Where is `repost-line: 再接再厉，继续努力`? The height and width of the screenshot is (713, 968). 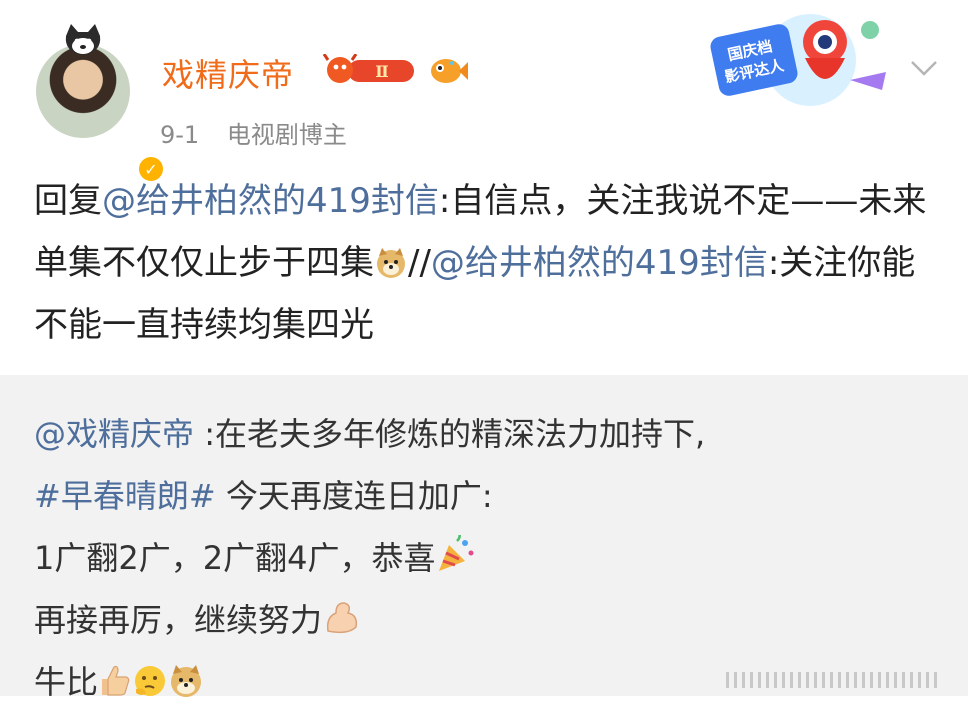 repost-line: 再接再厉，继续努力 is located at coordinates (178, 620).